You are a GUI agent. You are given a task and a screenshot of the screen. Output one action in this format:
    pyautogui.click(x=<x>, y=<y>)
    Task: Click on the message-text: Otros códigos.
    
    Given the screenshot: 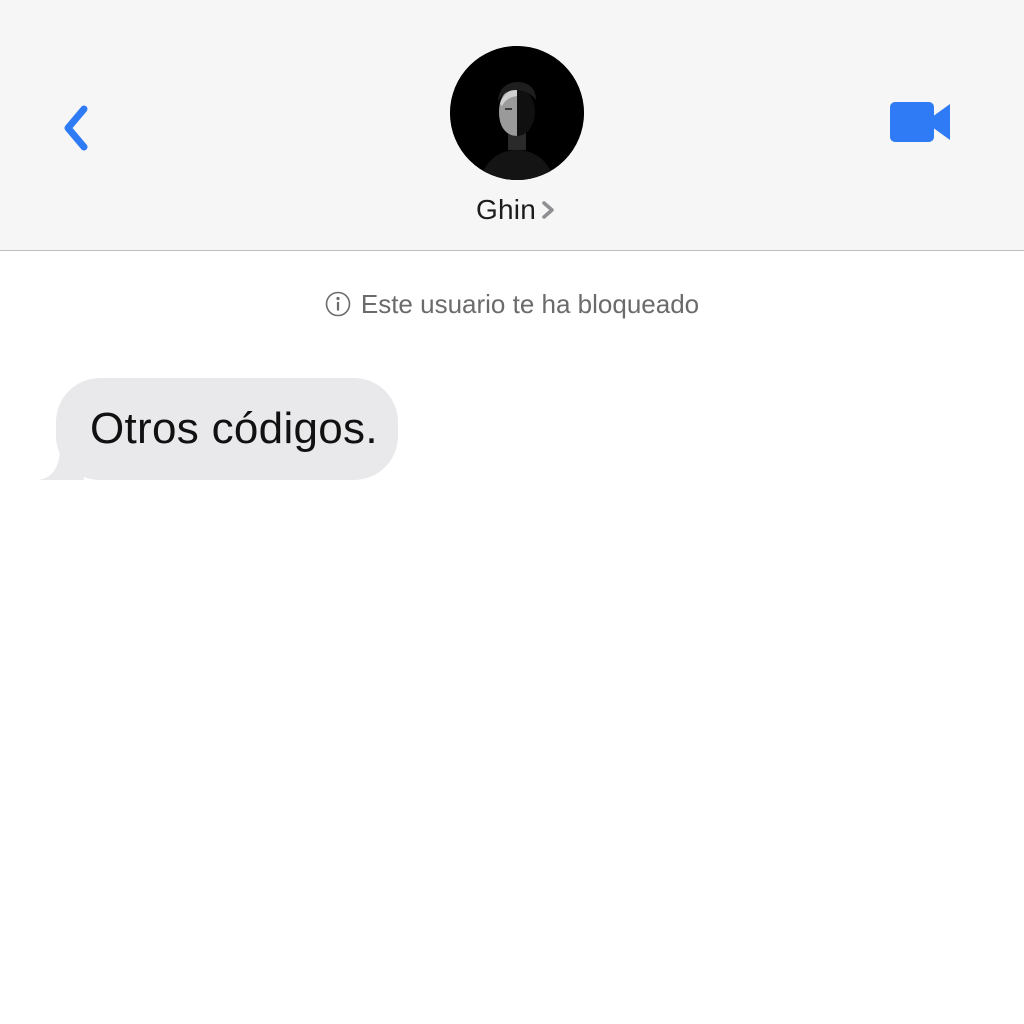 What is the action you would take?
    pyautogui.click(x=234, y=428)
    